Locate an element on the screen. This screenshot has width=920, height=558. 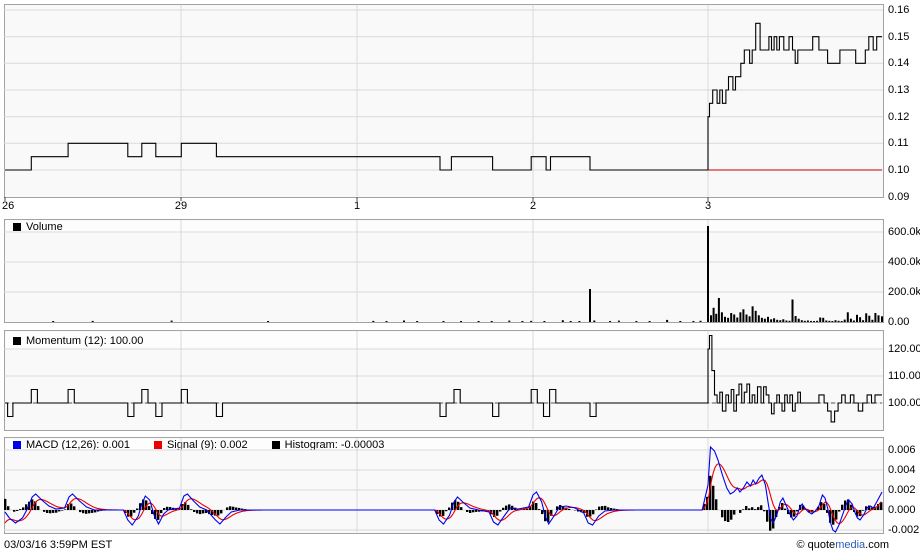
y-axis-label: 0.002 is located at coordinates (902, 490).